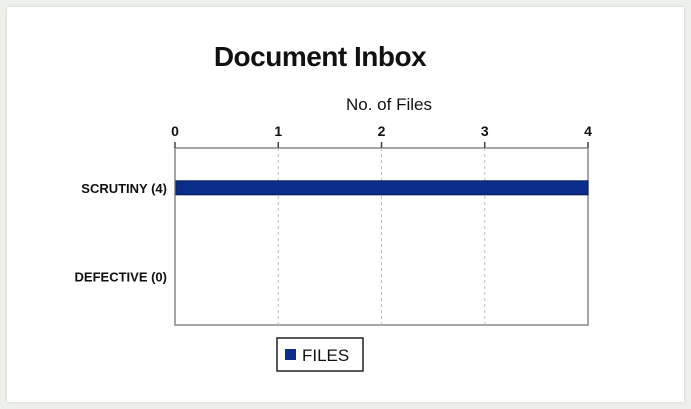 This screenshot has width=691, height=409. I want to click on chart-title: Document Inbox, so click(320, 56).